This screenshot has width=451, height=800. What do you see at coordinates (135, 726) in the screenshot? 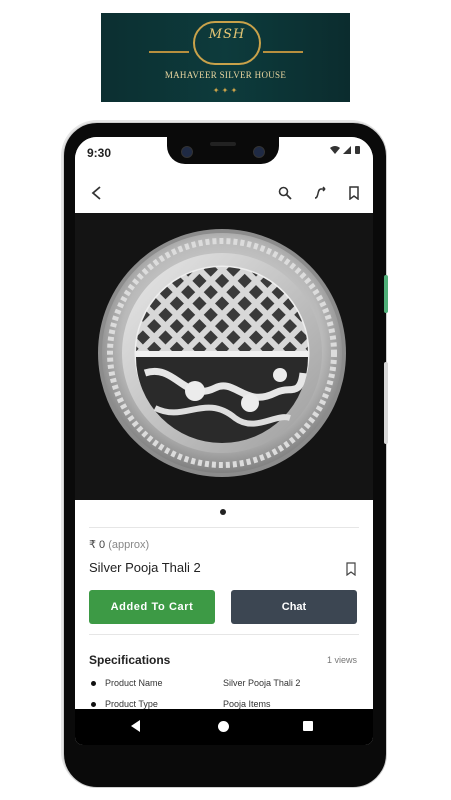
I see `back-triangle-icon` at bounding box center [135, 726].